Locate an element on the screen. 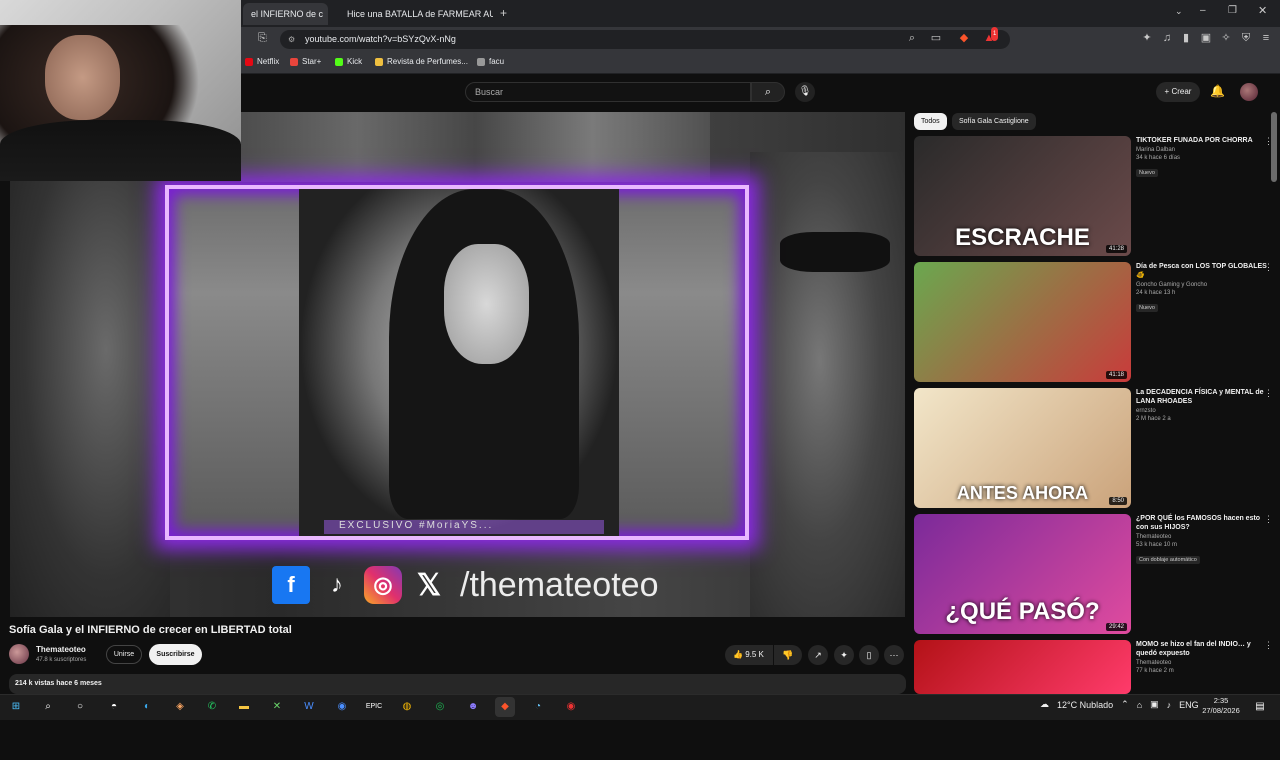 The image size is (1280, 760). xbox-icon: ✕ is located at coordinates (277, 707).